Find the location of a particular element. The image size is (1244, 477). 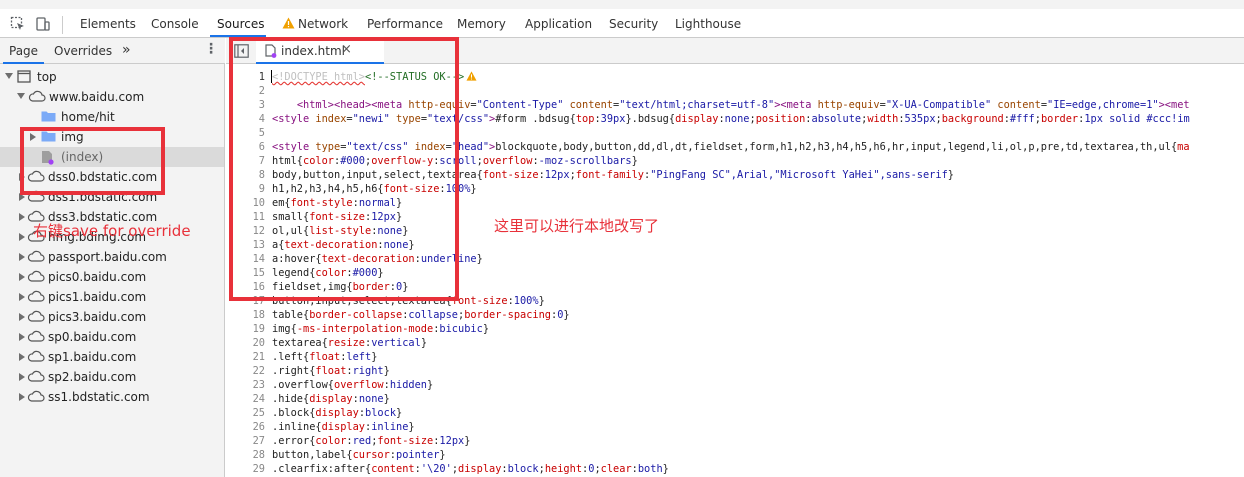

tree-item-dss0: dss0.bdstatic.com is located at coordinates (112, 177).